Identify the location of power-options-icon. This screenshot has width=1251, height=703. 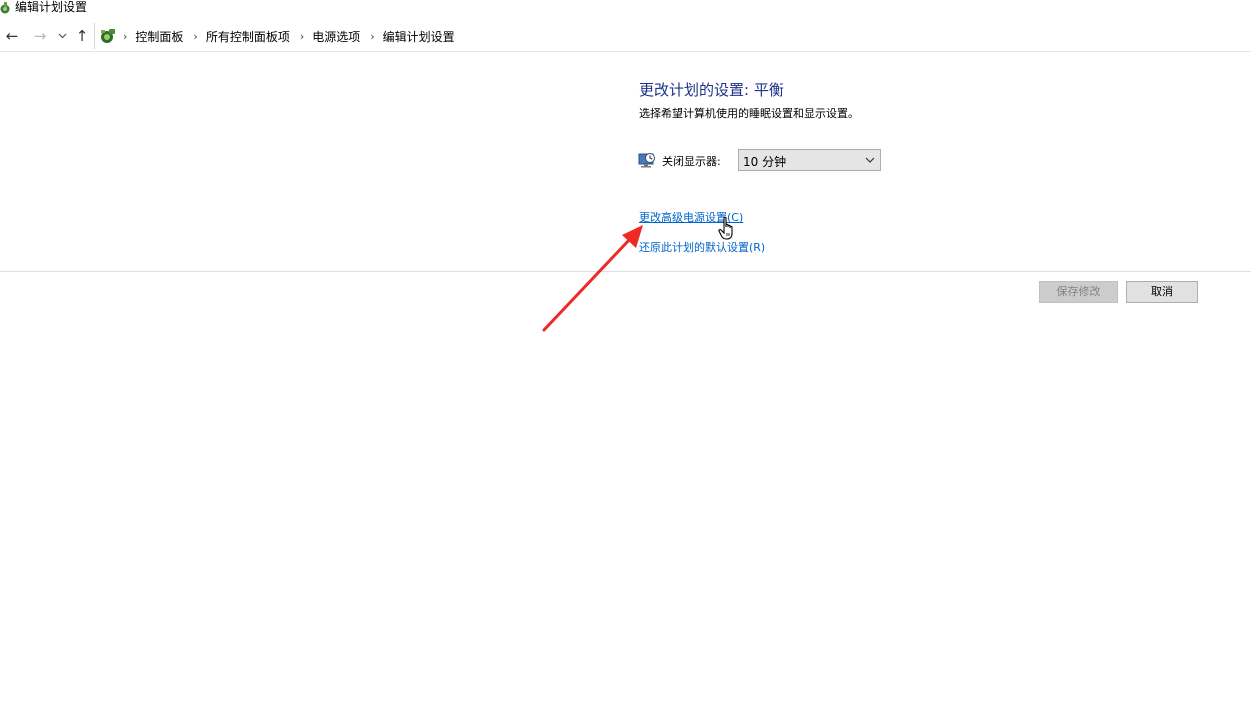
(5, 8).